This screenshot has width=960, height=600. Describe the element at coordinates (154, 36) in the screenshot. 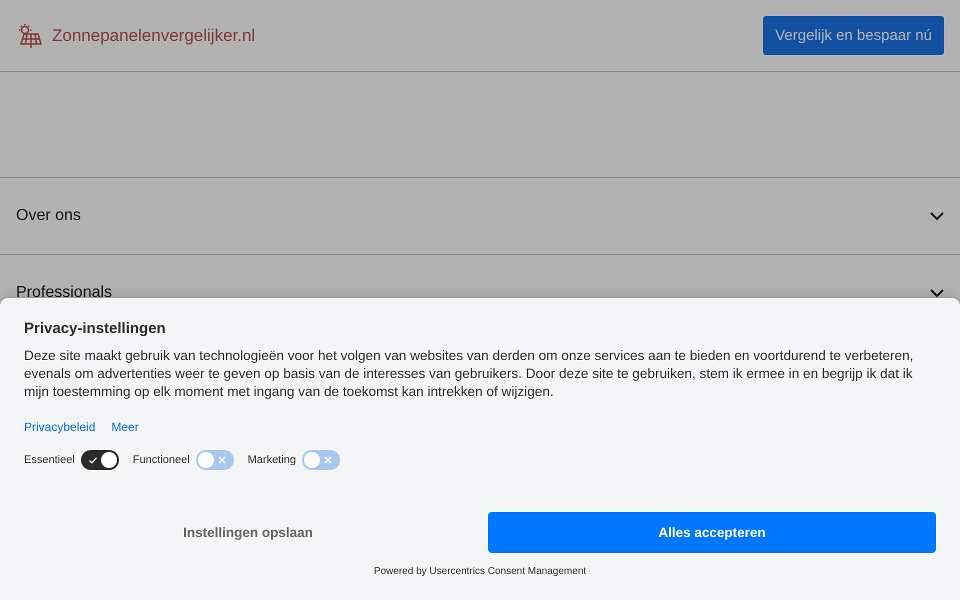

I see `site-logo: Zonnepanelenvergelijker.nl` at that location.